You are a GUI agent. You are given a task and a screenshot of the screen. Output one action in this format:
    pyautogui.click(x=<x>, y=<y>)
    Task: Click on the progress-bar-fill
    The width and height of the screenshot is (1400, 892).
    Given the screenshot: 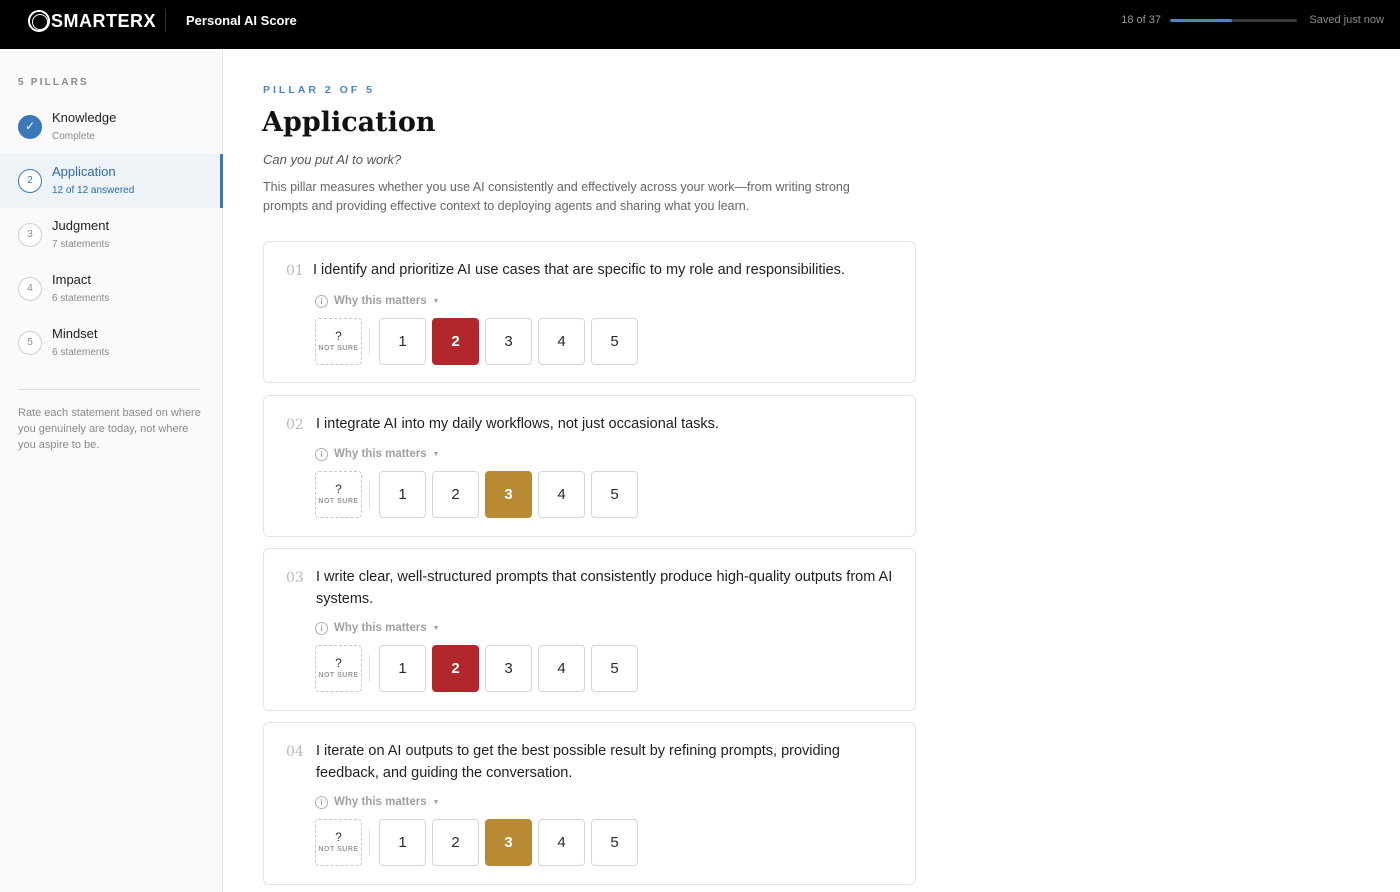 What is the action you would take?
    pyautogui.click(x=1201, y=20)
    